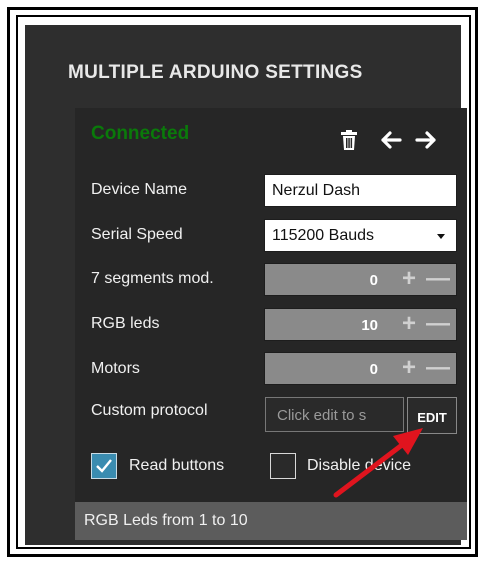 The height and width of the screenshot is (565, 489). Describe the element at coordinates (441, 236) in the screenshot. I see `chevron-down-icon` at that location.